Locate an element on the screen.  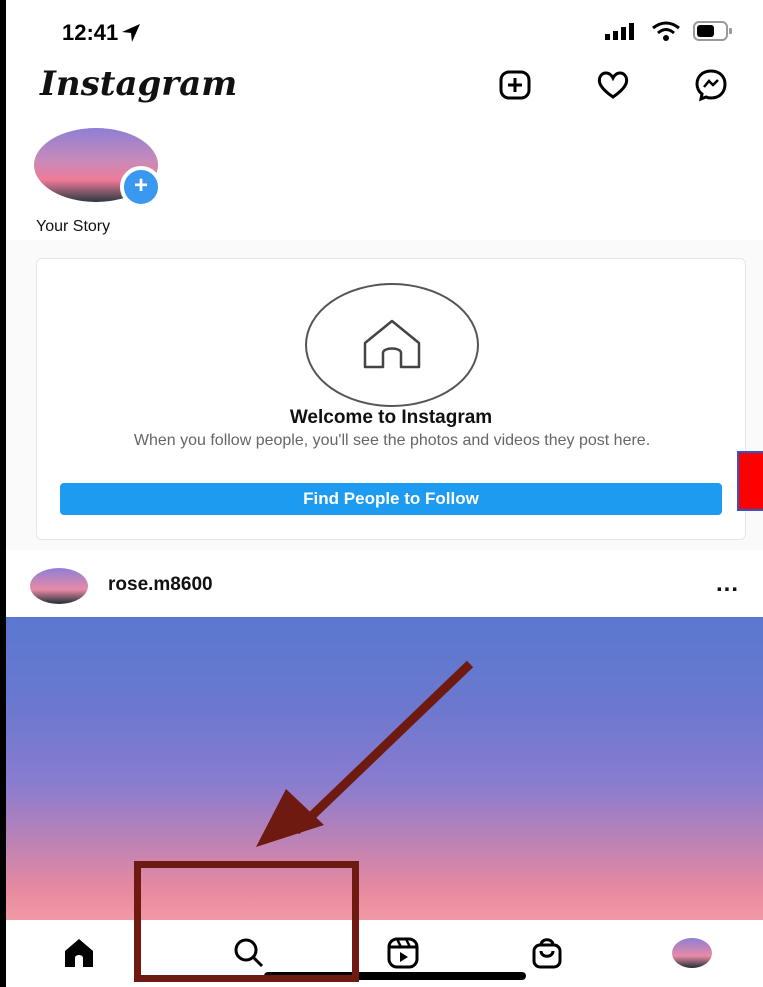
post-username: rose.m8600 is located at coordinates (160, 585).